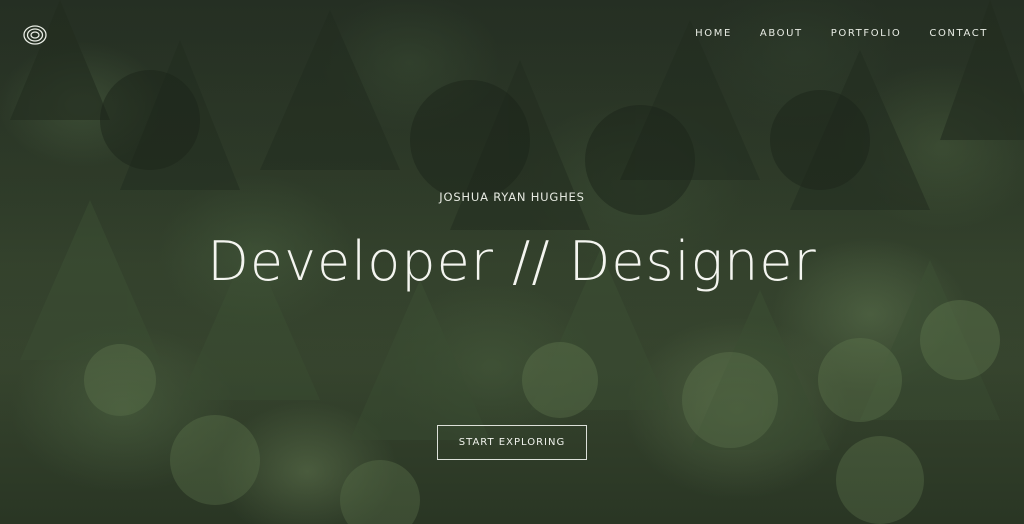  What do you see at coordinates (512, 442) in the screenshot?
I see `start-exploring-button: START EXPLORING` at bounding box center [512, 442].